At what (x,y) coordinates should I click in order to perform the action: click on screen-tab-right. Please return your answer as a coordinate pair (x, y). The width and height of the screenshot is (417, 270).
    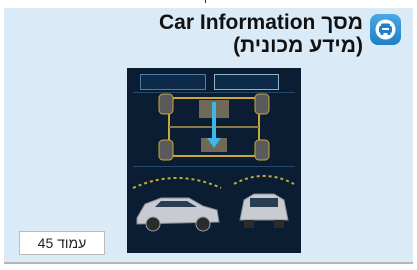
    Looking at the image, I should click on (246, 82).